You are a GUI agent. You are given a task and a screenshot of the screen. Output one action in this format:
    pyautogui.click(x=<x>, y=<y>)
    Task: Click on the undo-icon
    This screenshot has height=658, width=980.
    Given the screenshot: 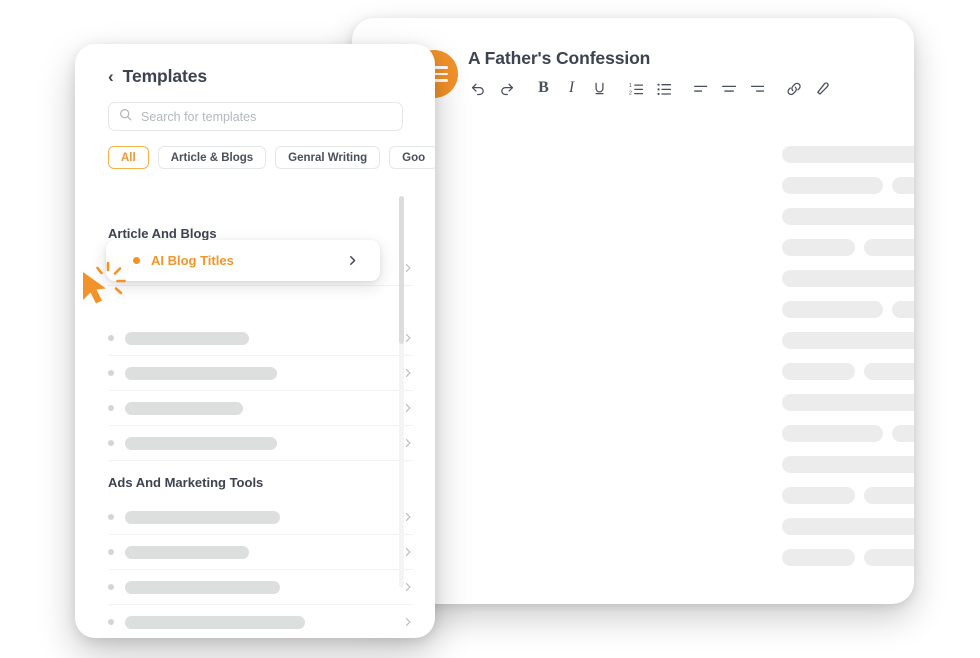 What is the action you would take?
    pyautogui.click(x=478, y=88)
    